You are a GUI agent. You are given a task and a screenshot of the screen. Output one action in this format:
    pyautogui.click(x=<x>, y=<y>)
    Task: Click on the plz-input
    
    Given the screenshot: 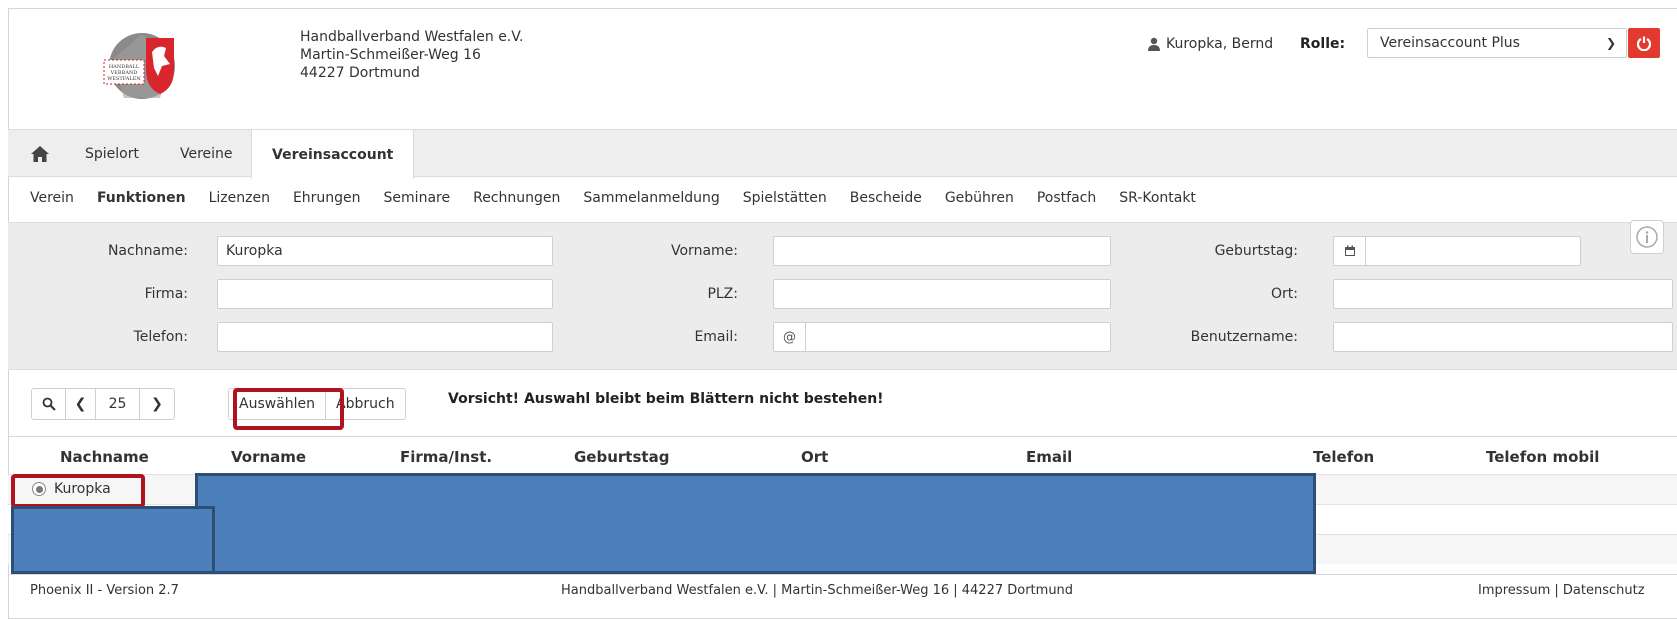 What is the action you would take?
    pyautogui.click(x=942, y=294)
    